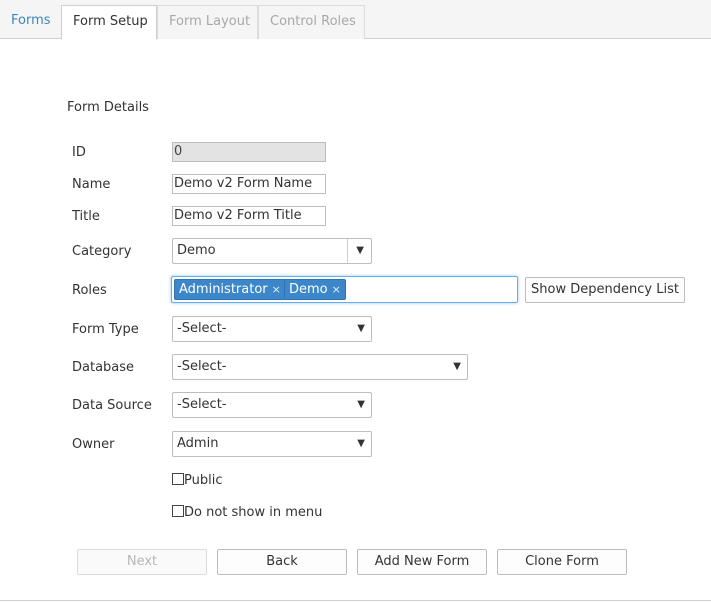 The image size is (711, 603). What do you see at coordinates (91, 184) in the screenshot?
I see `name-label: Name` at bounding box center [91, 184].